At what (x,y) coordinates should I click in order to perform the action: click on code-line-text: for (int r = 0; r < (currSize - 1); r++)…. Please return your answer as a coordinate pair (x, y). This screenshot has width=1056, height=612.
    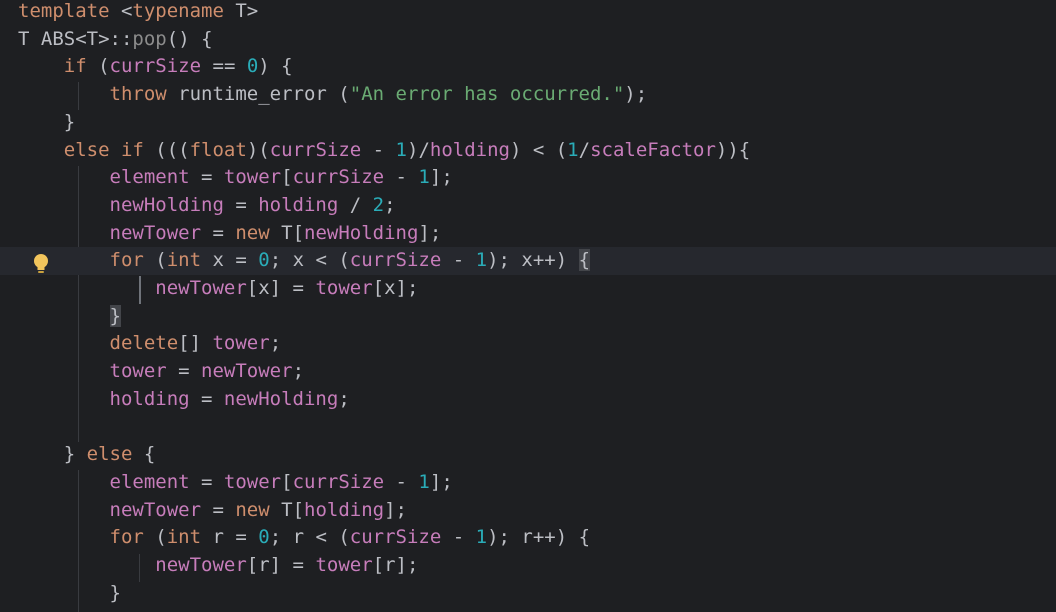
    Looking at the image, I should click on (304, 538).